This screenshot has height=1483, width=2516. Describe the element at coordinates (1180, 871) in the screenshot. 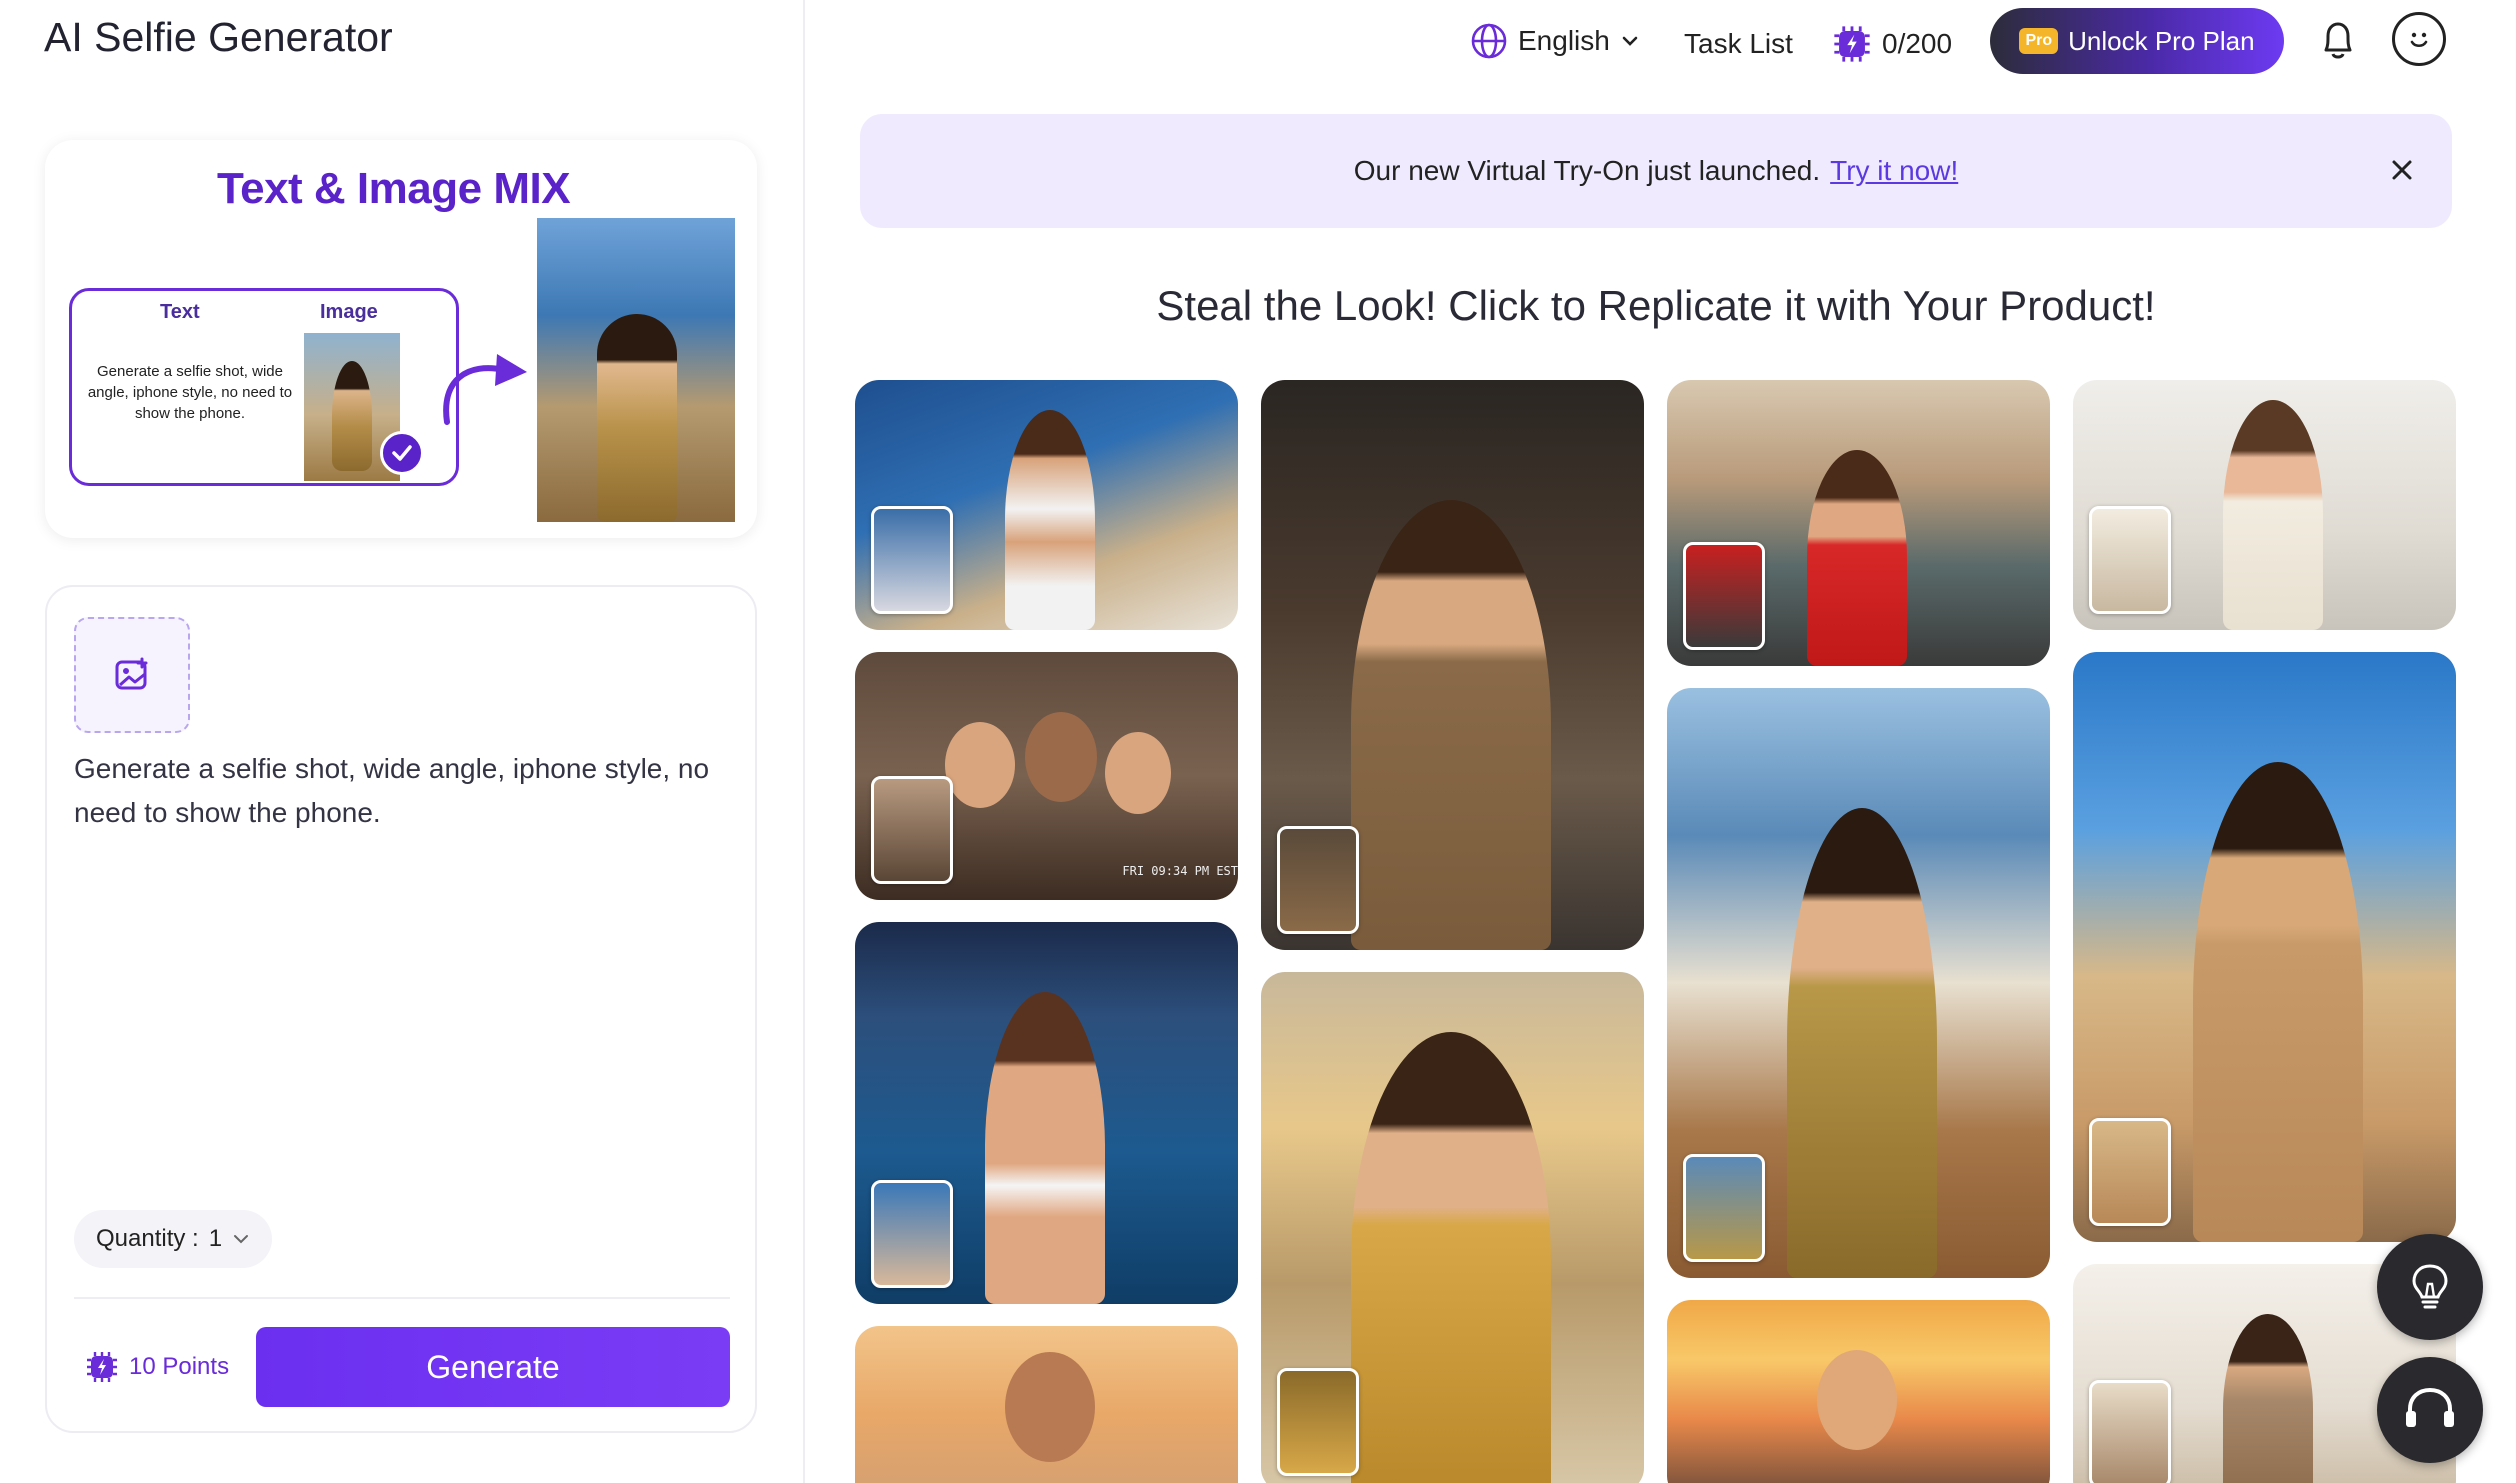

I see `photo-timestamp: FRI 09:34 PM EST` at that location.